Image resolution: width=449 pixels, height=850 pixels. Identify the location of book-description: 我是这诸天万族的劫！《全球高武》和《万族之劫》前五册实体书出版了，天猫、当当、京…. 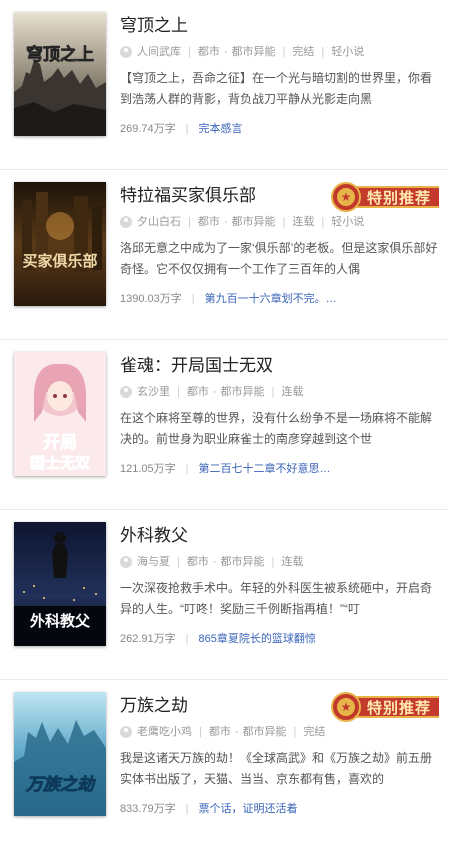
(276, 768).